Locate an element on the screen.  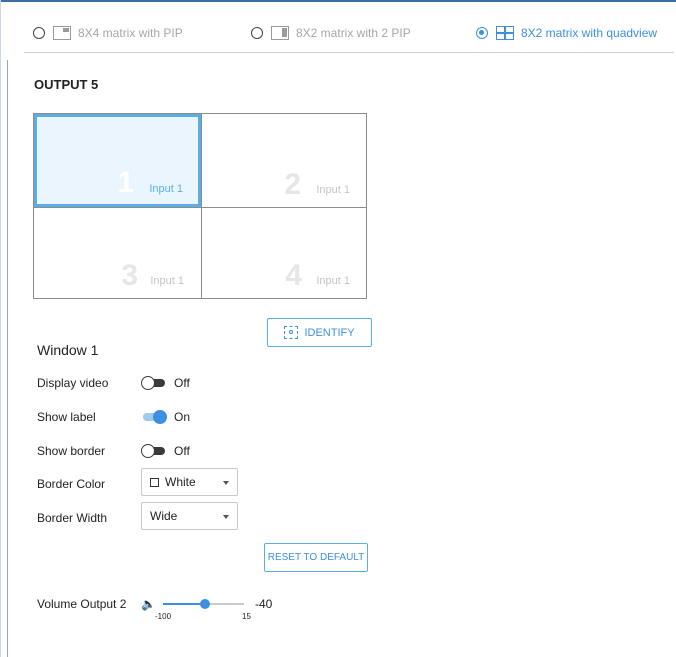
identify-icon is located at coordinates (291, 332).